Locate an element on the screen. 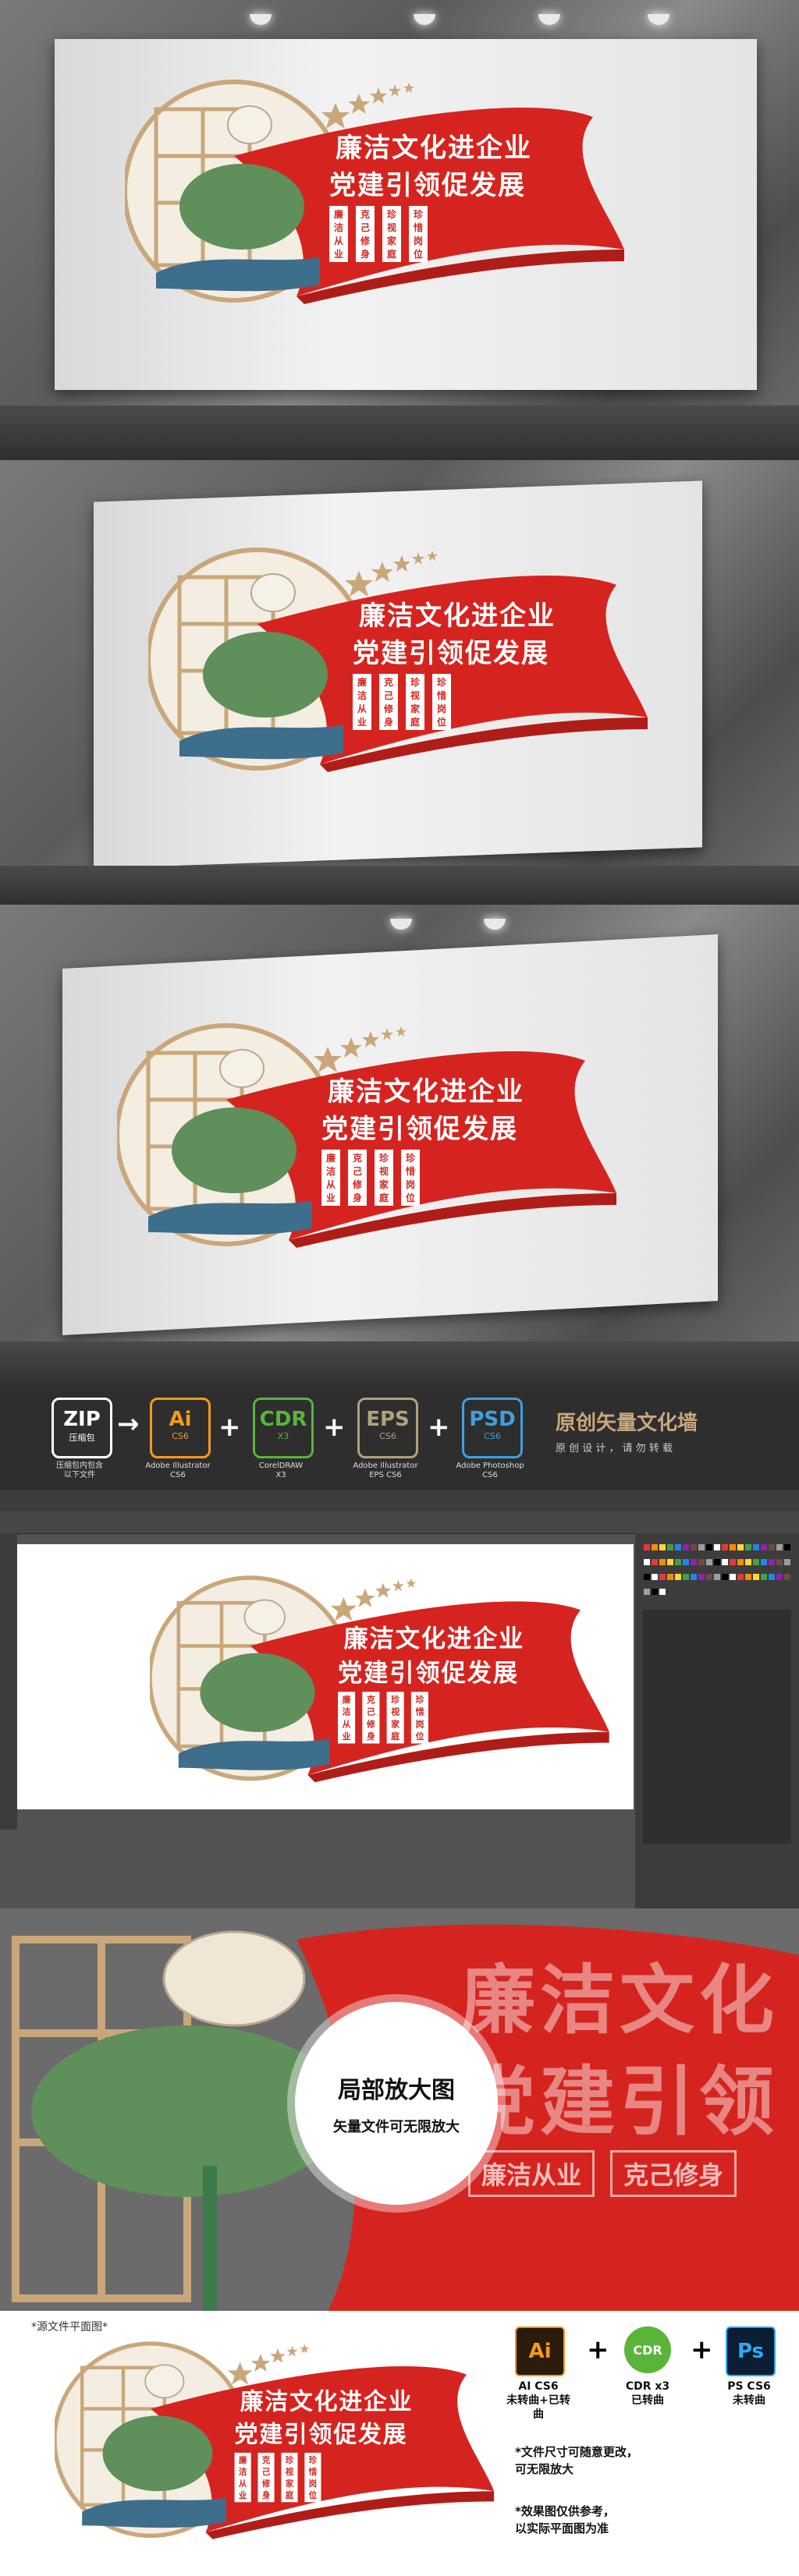 The image size is (799, 2576). arrow-icon: → is located at coordinates (128, 1424).